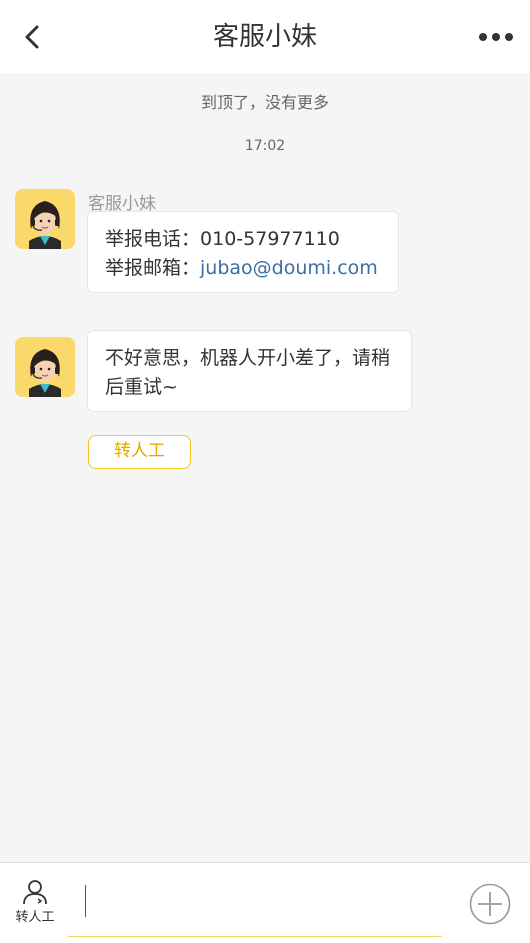 This screenshot has height=943, width=530. What do you see at coordinates (139, 452) in the screenshot?
I see `transfer-to-human-button: 转人工` at bounding box center [139, 452].